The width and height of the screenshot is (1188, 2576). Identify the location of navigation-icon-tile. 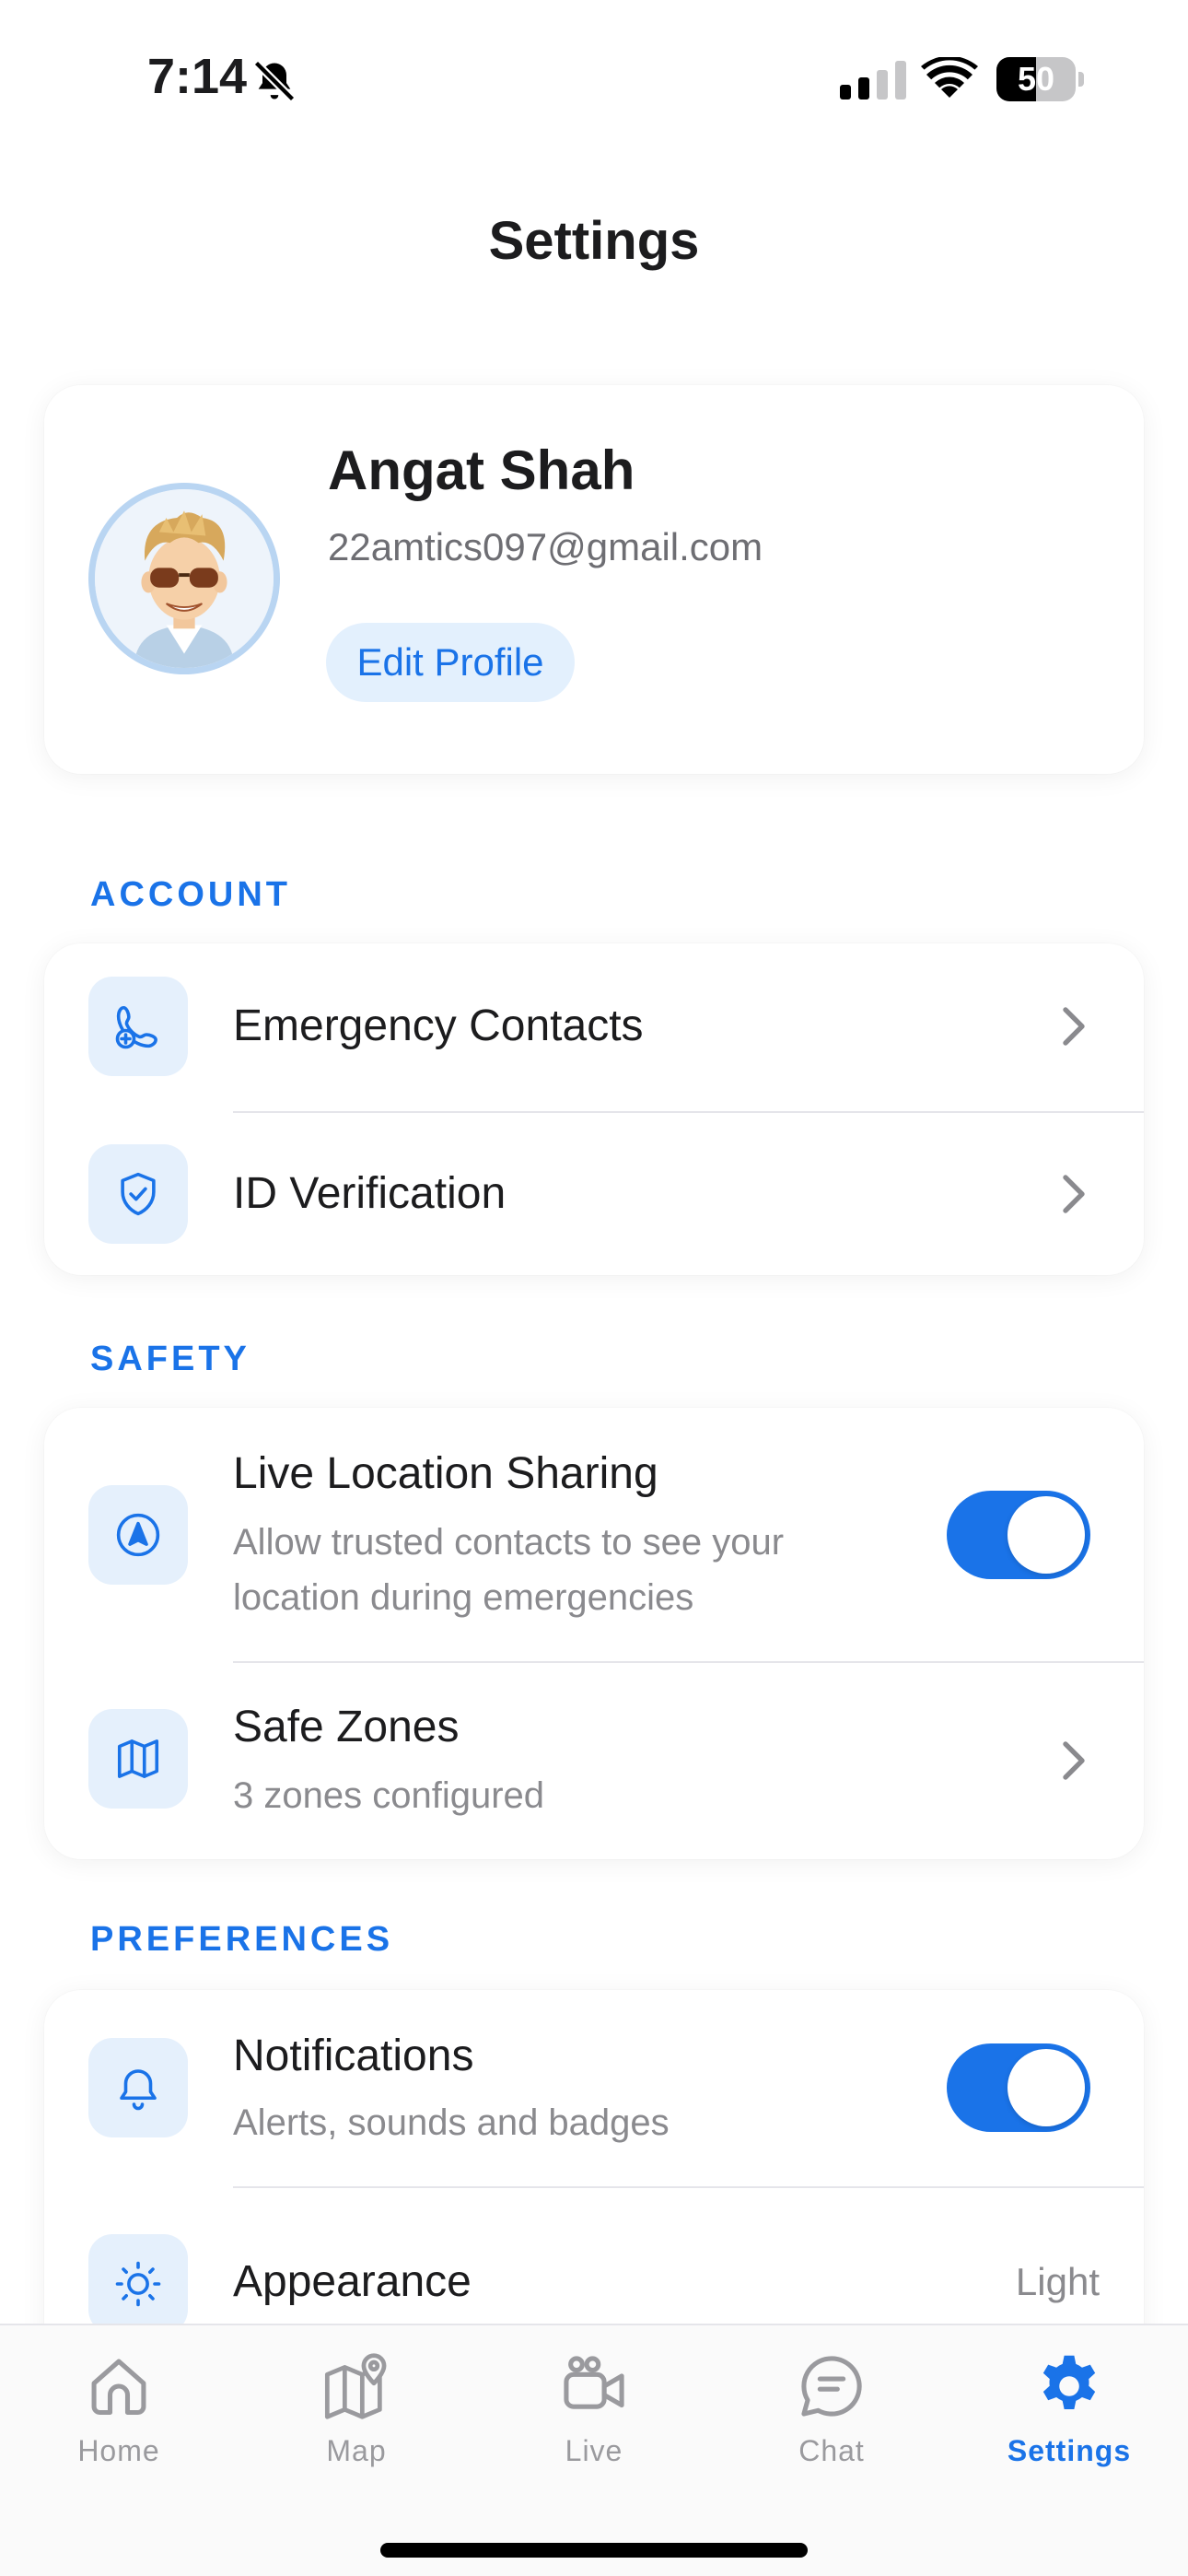
(138, 1535).